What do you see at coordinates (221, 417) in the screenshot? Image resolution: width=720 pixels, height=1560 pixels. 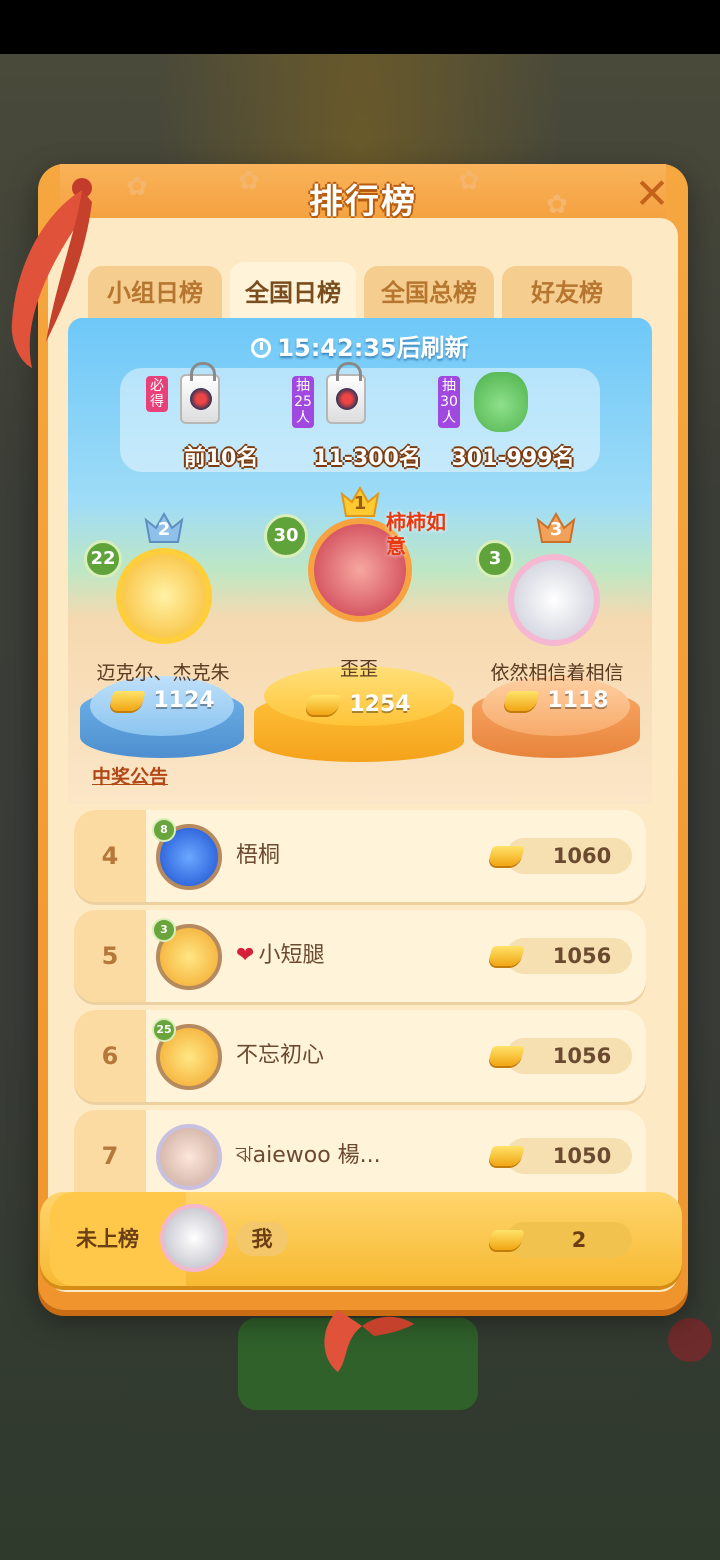 I see `prize-top10: 必得 前10名` at bounding box center [221, 417].